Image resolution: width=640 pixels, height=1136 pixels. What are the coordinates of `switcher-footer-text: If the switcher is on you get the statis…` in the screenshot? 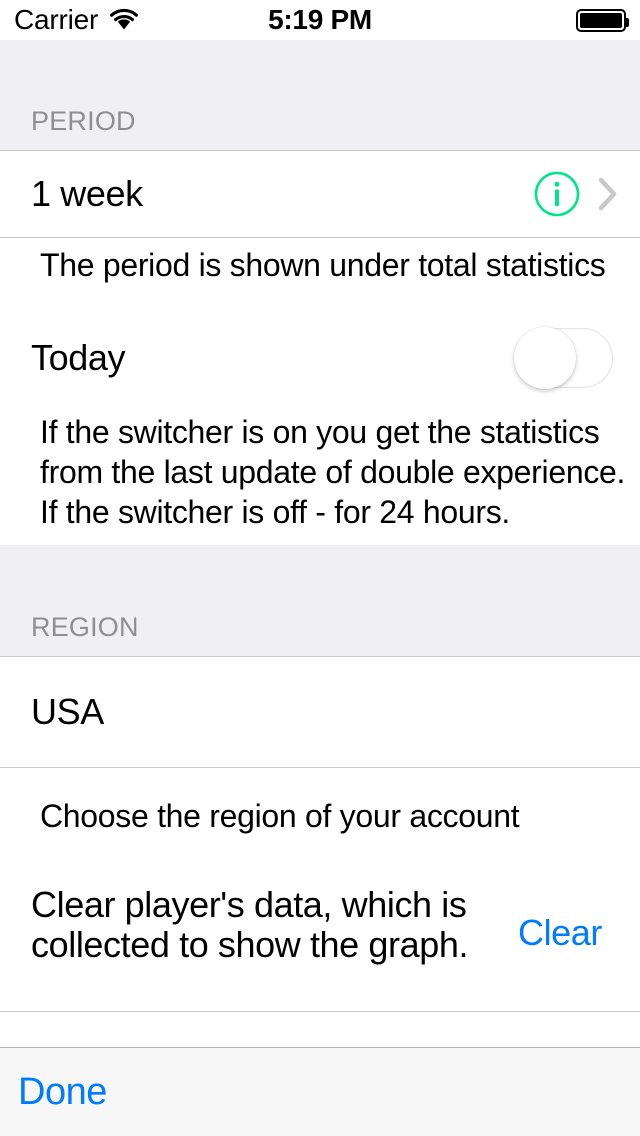 It's located at (320, 472).